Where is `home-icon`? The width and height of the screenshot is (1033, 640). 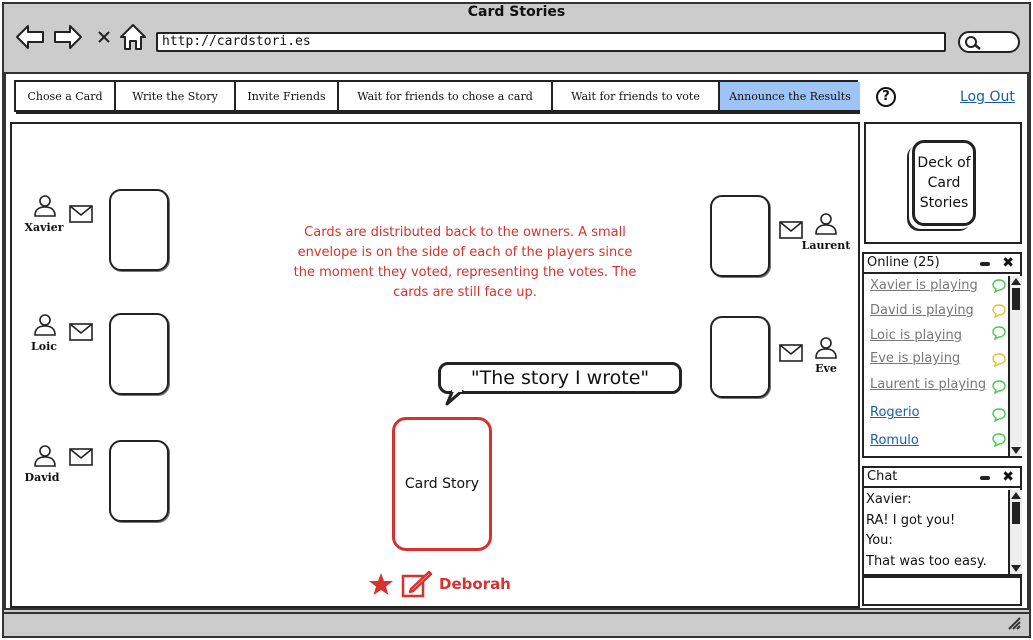 home-icon is located at coordinates (133, 37).